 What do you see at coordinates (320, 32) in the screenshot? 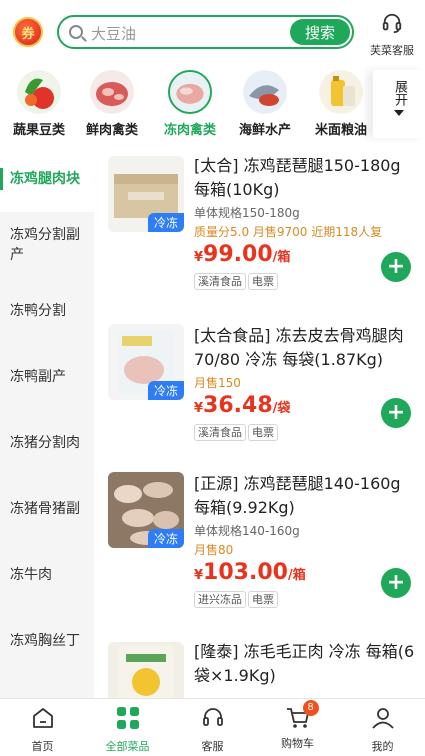
I see `search-button: 搜索` at bounding box center [320, 32].